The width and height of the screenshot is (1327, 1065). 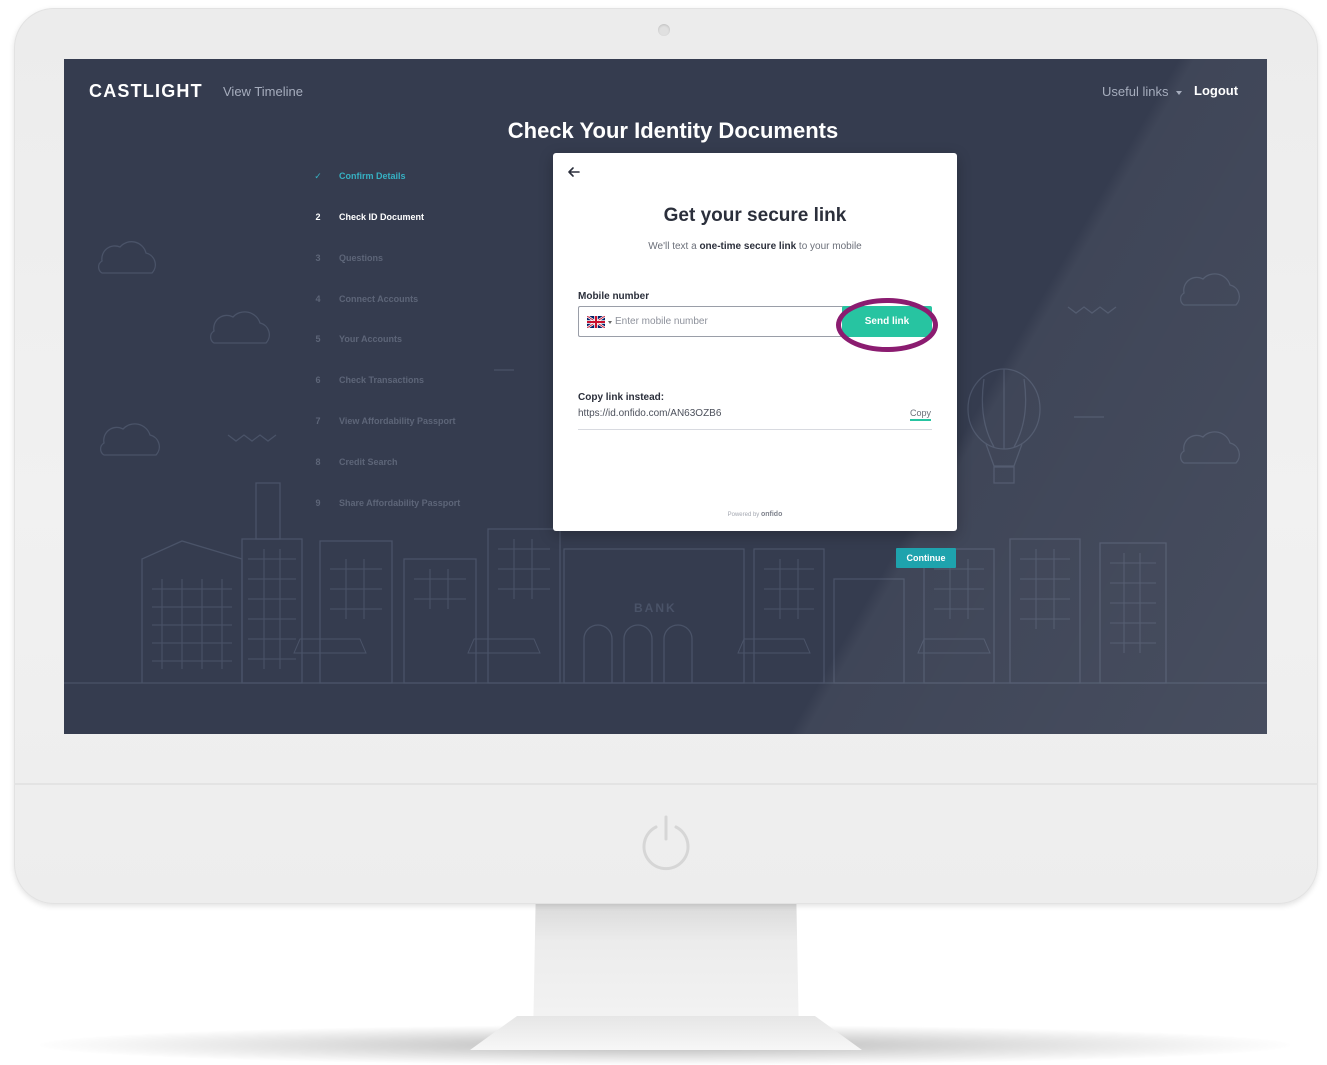 I want to click on step-label: Credit Search, so click(x=368, y=462).